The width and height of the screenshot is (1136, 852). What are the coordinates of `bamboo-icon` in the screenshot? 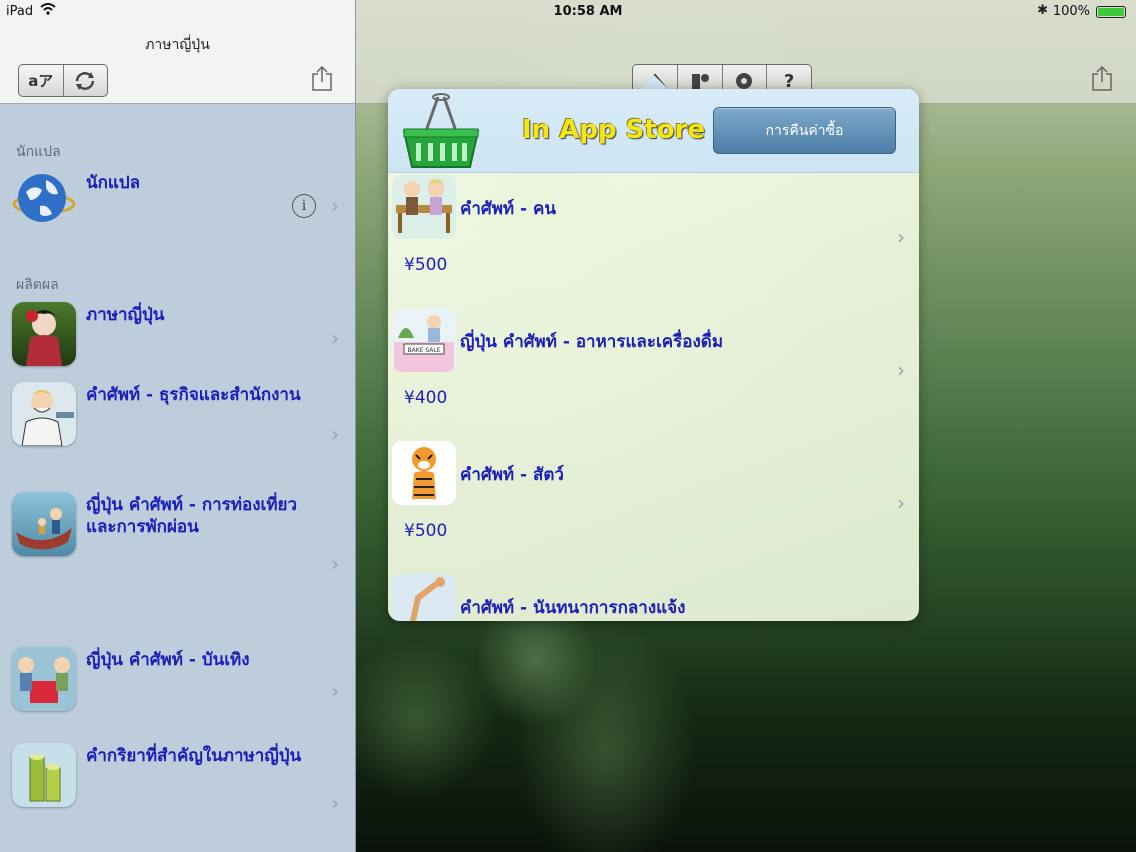 It's located at (44, 775).